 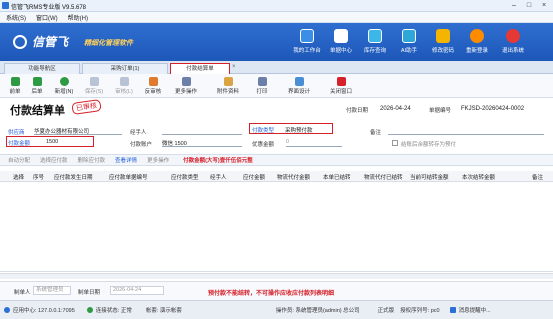 What do you see at coordinates (125, 68) in the screenshot?
I see `tab-purchase-order: 采购订单(1)` at bounding box center [125, 68].